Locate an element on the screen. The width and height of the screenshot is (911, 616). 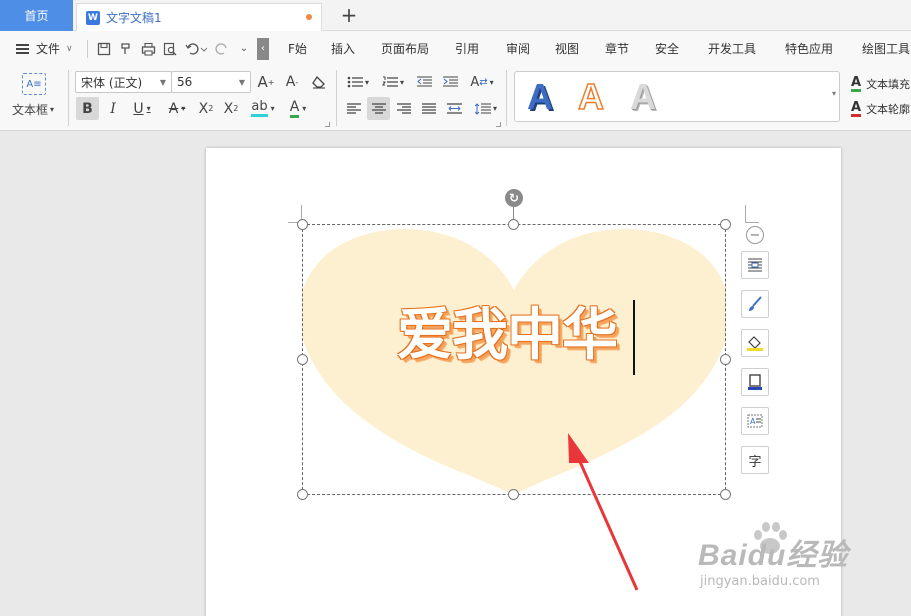
menu-developer: 开发工具 is located at coordinates (732, 48).